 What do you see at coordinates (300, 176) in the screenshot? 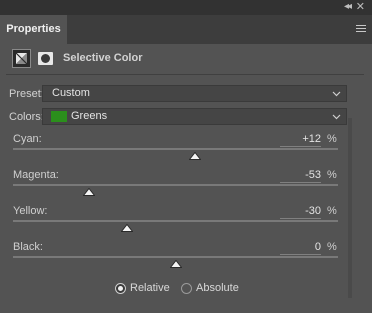
I see `magenta-value-field: -53` at bounding box center [300, 176].